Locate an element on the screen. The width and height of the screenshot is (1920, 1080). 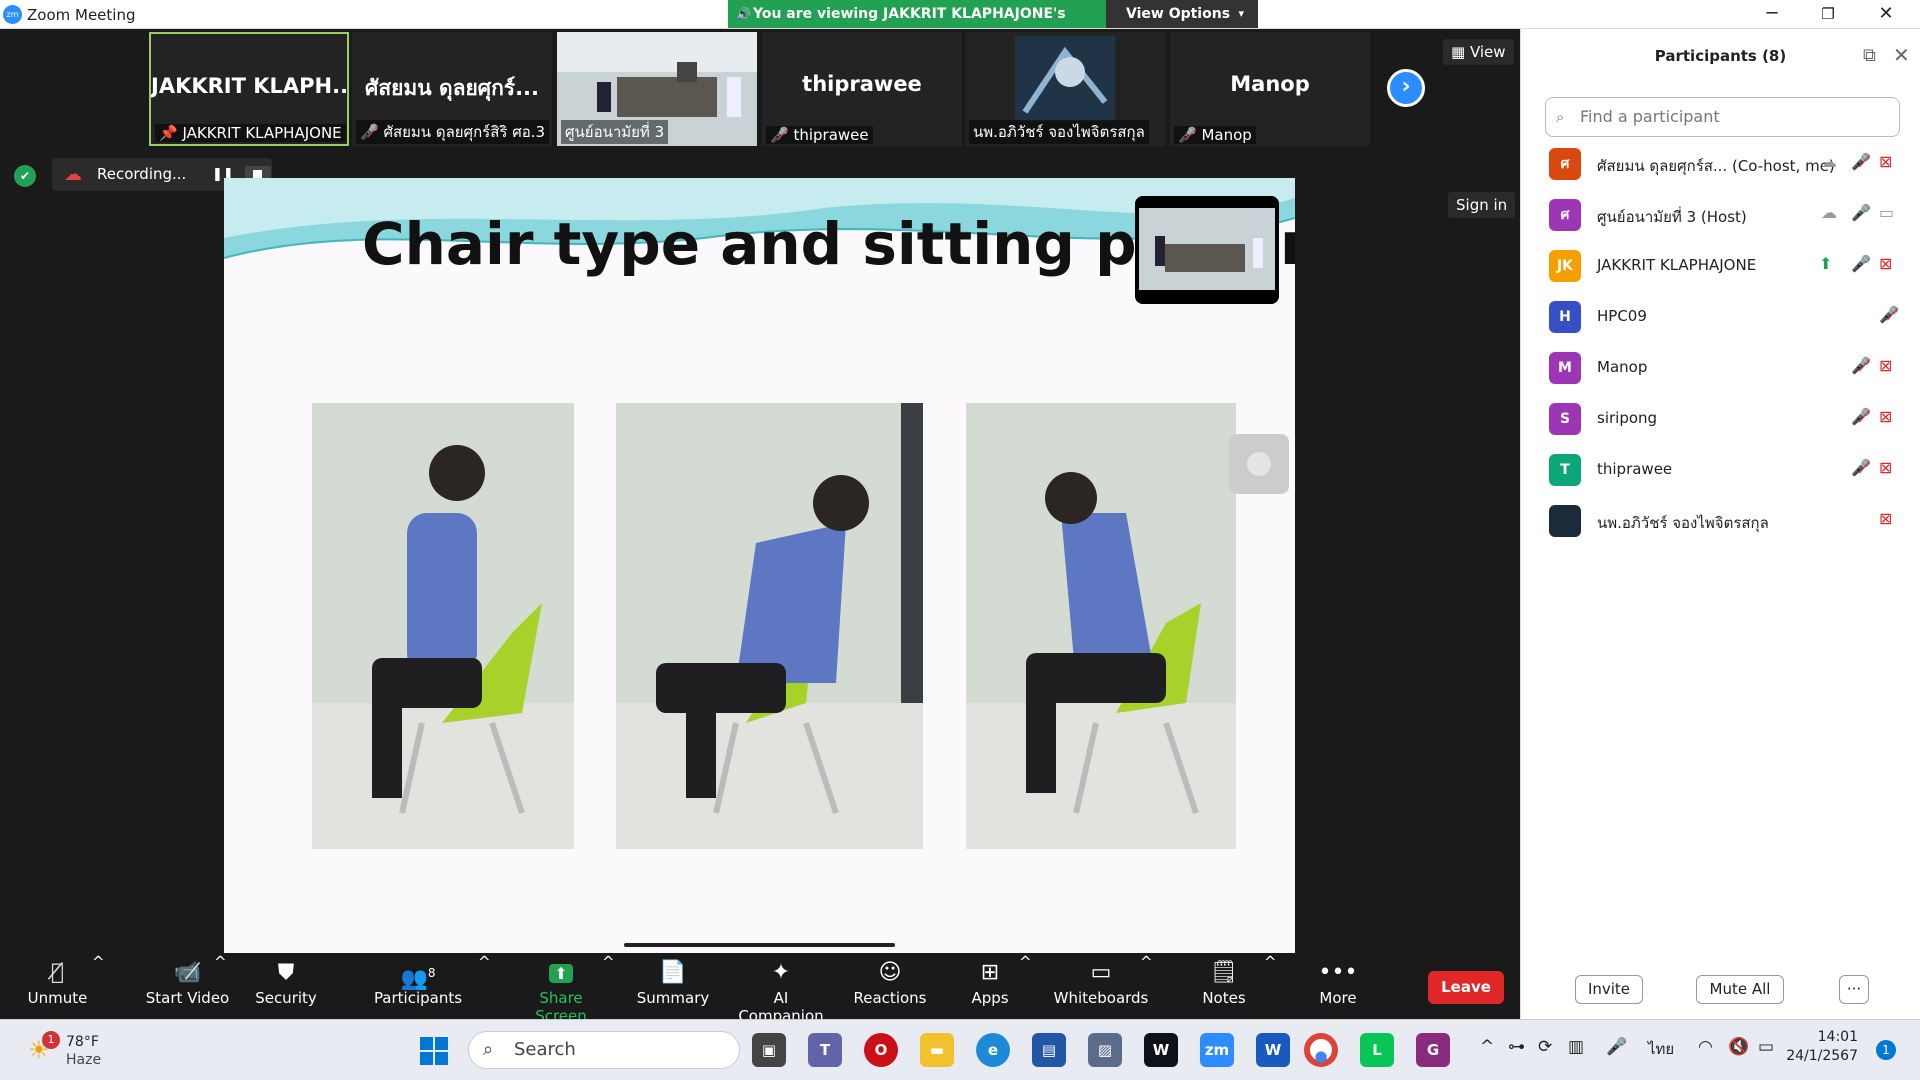
thumbnail-label: นพ.อภิวัชร์ จองไพจิตรสกุล is located at coordinates (1059, 132).